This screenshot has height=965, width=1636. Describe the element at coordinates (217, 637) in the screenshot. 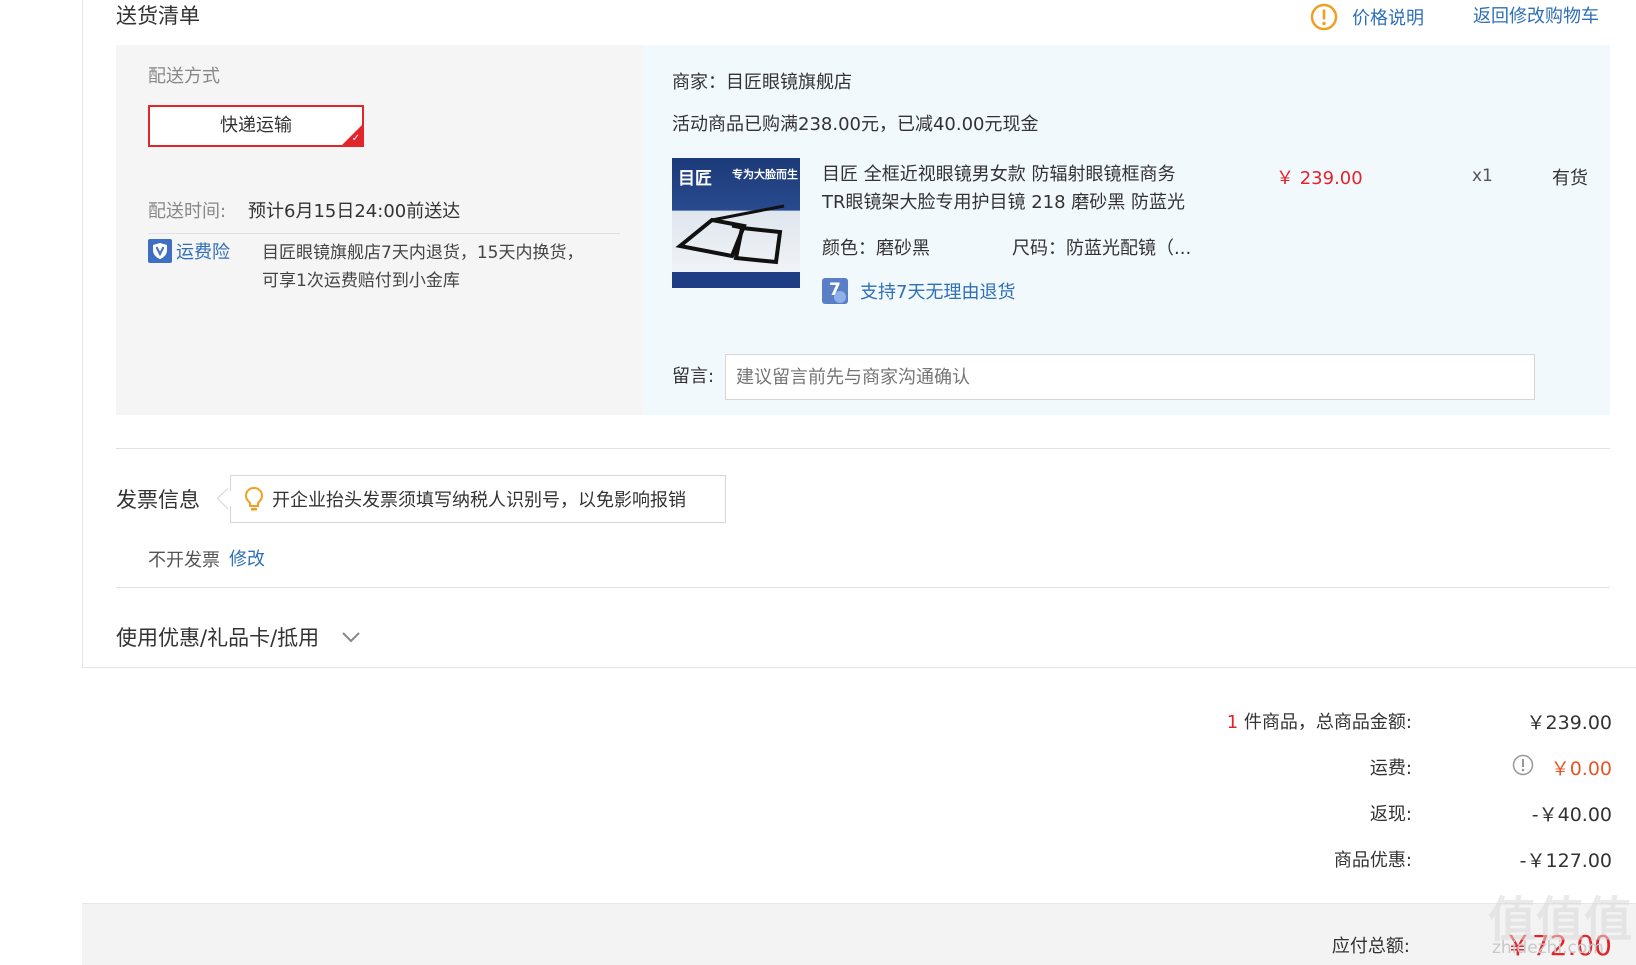

I see `coupon-toggle: 使用优惠/礼品卡/抵用` at that location.